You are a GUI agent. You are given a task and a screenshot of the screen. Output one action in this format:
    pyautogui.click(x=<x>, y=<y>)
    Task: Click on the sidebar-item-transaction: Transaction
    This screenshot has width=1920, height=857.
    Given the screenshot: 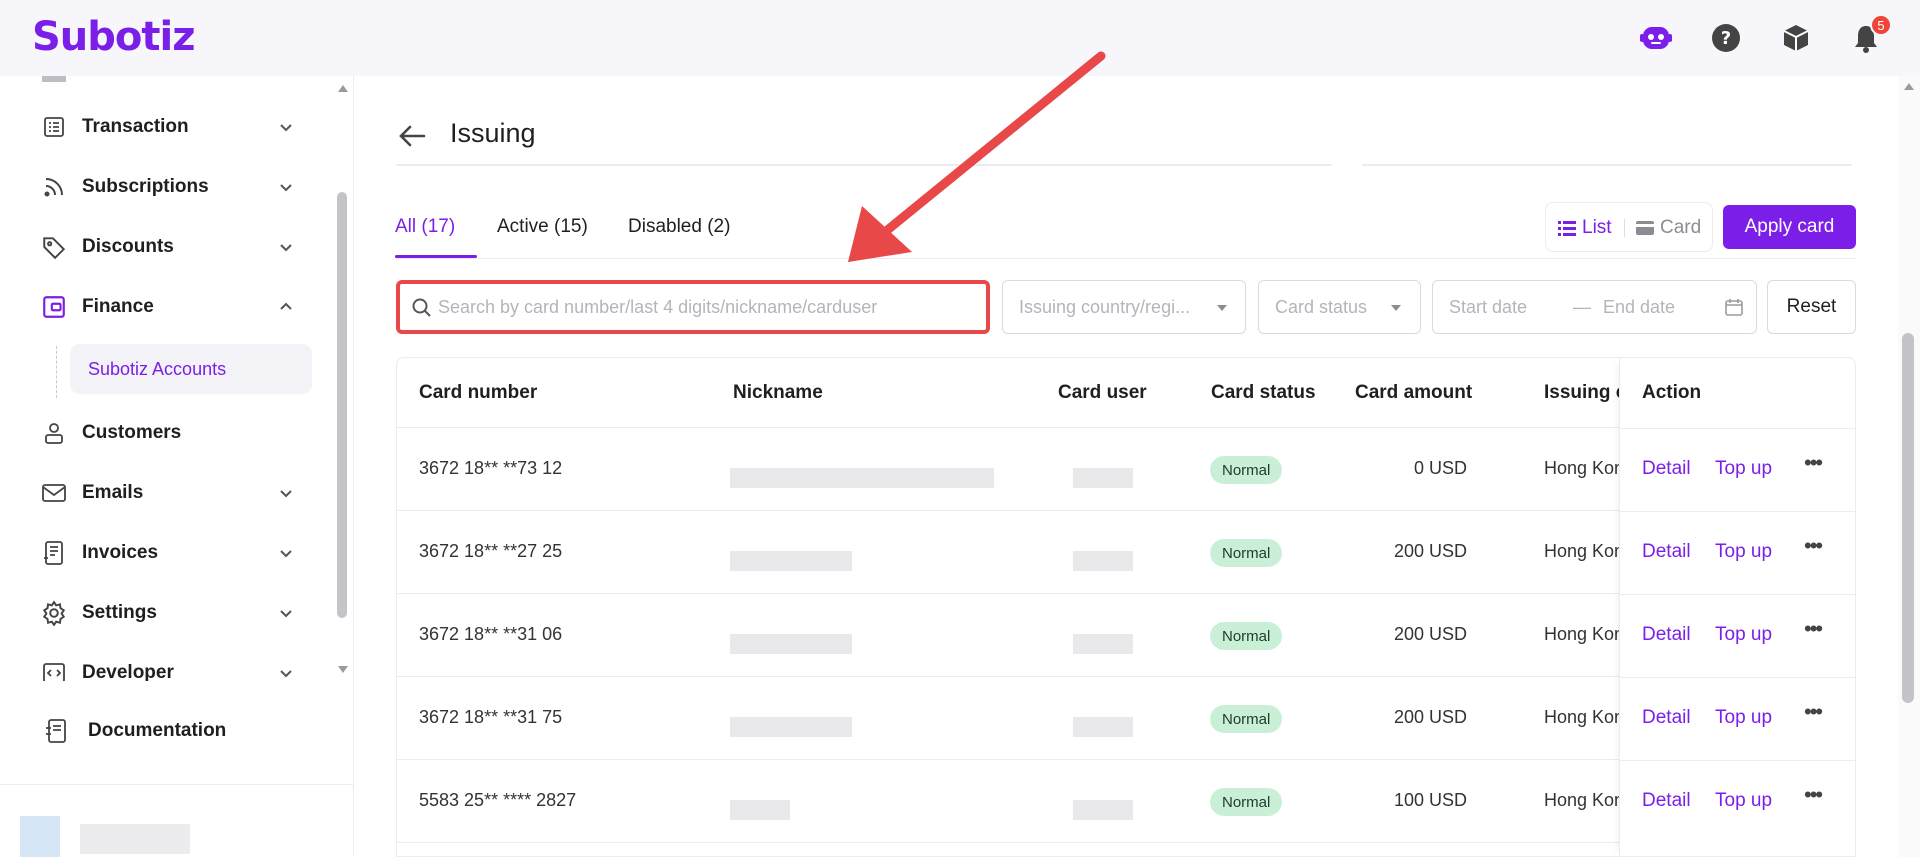 What is the action you would take?
    pyautogui.click(x=160, y=127)
    